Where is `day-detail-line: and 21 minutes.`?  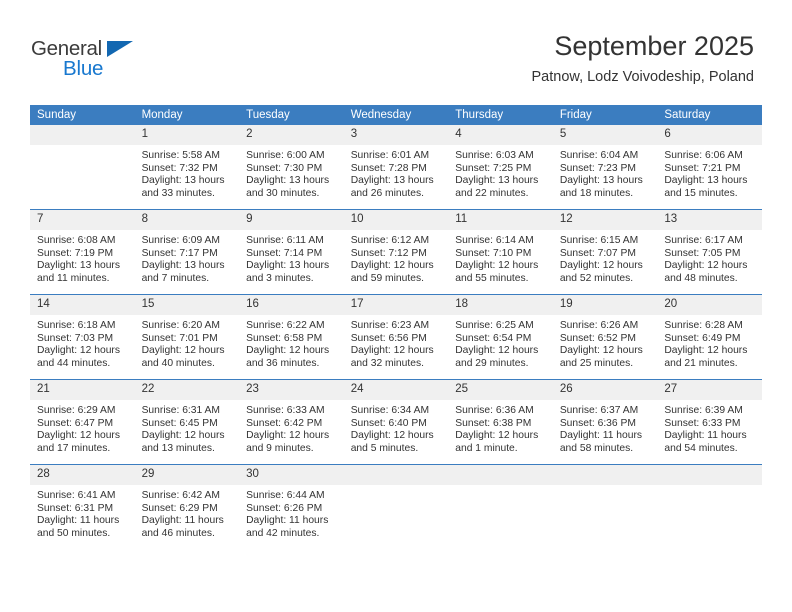 day-detail-line: and 21 minutes. is located at coordinates (701, 363).